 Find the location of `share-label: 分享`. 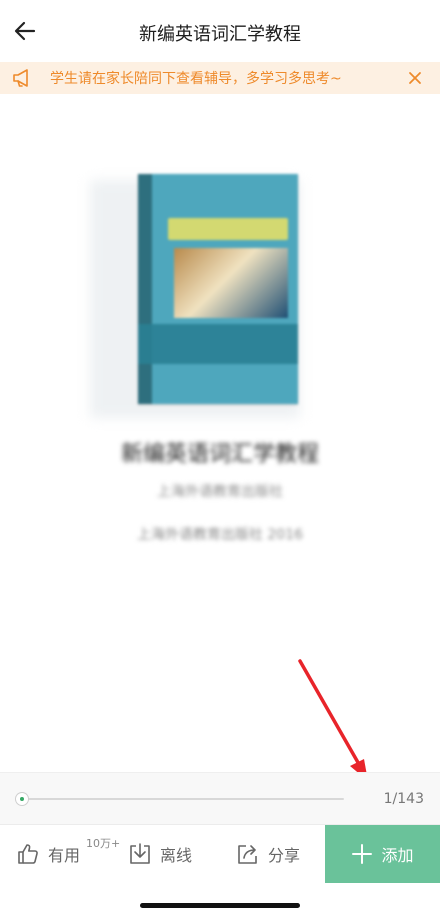

share-label: 分享 is located at coordinates (284, 855).